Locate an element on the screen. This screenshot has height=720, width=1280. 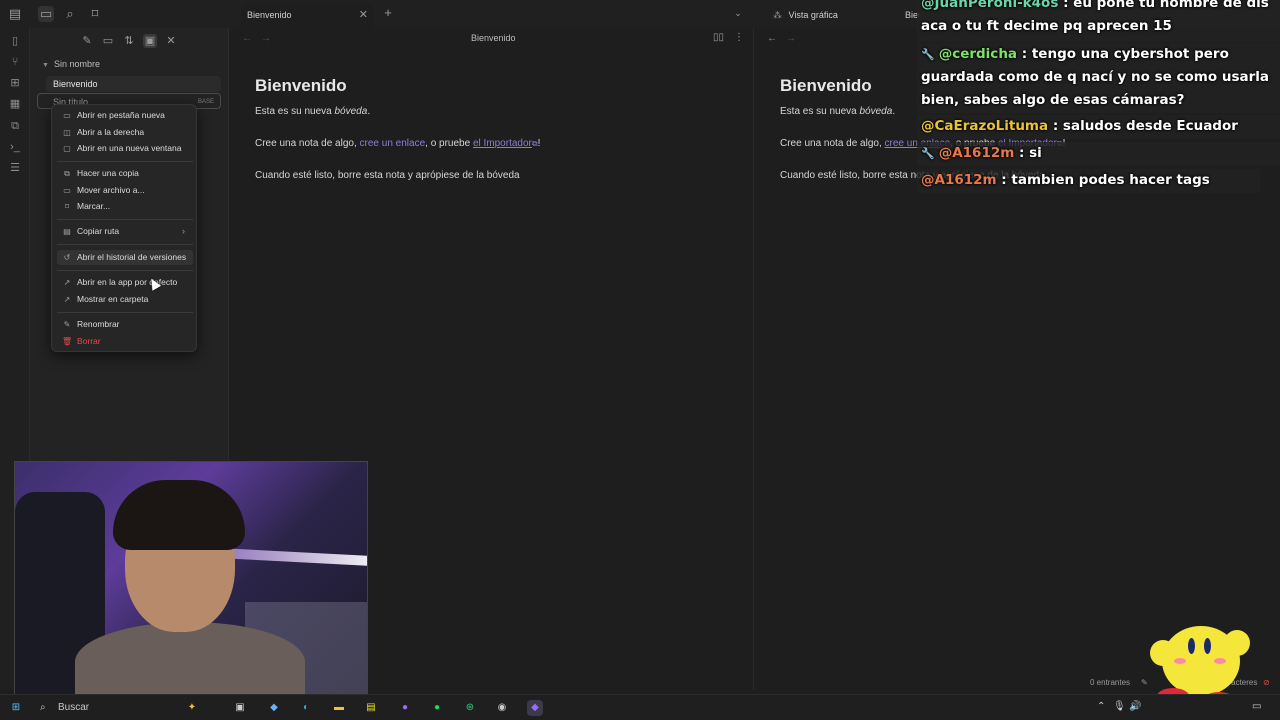
reading-view-icon: ▯▯ is located at coordinates (718, 37).